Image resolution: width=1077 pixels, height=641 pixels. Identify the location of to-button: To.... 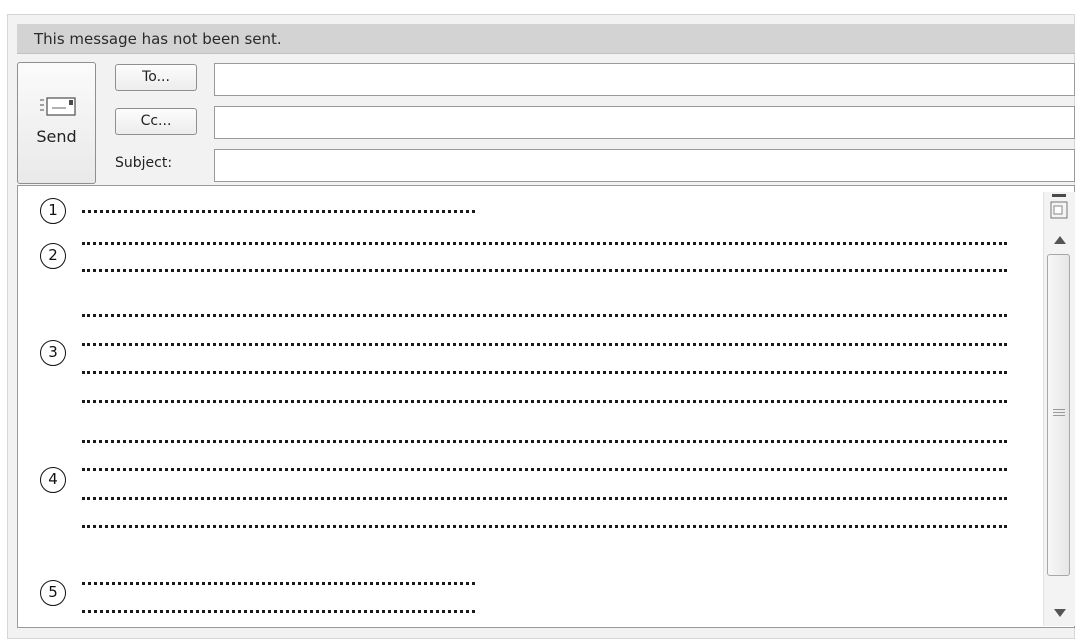
(156, 77).